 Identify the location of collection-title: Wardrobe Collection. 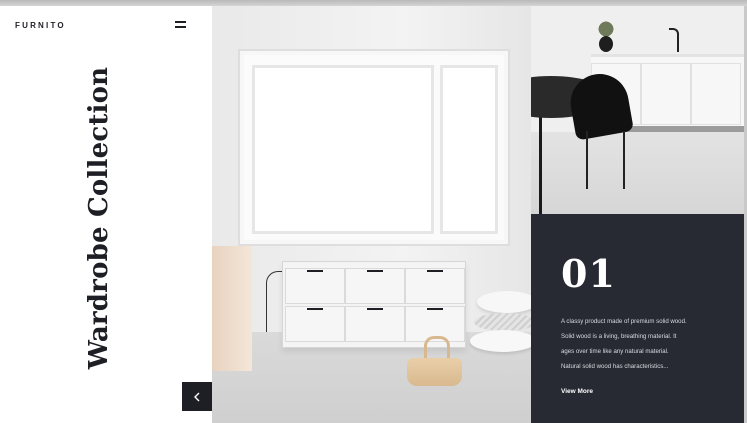
(99, 218).